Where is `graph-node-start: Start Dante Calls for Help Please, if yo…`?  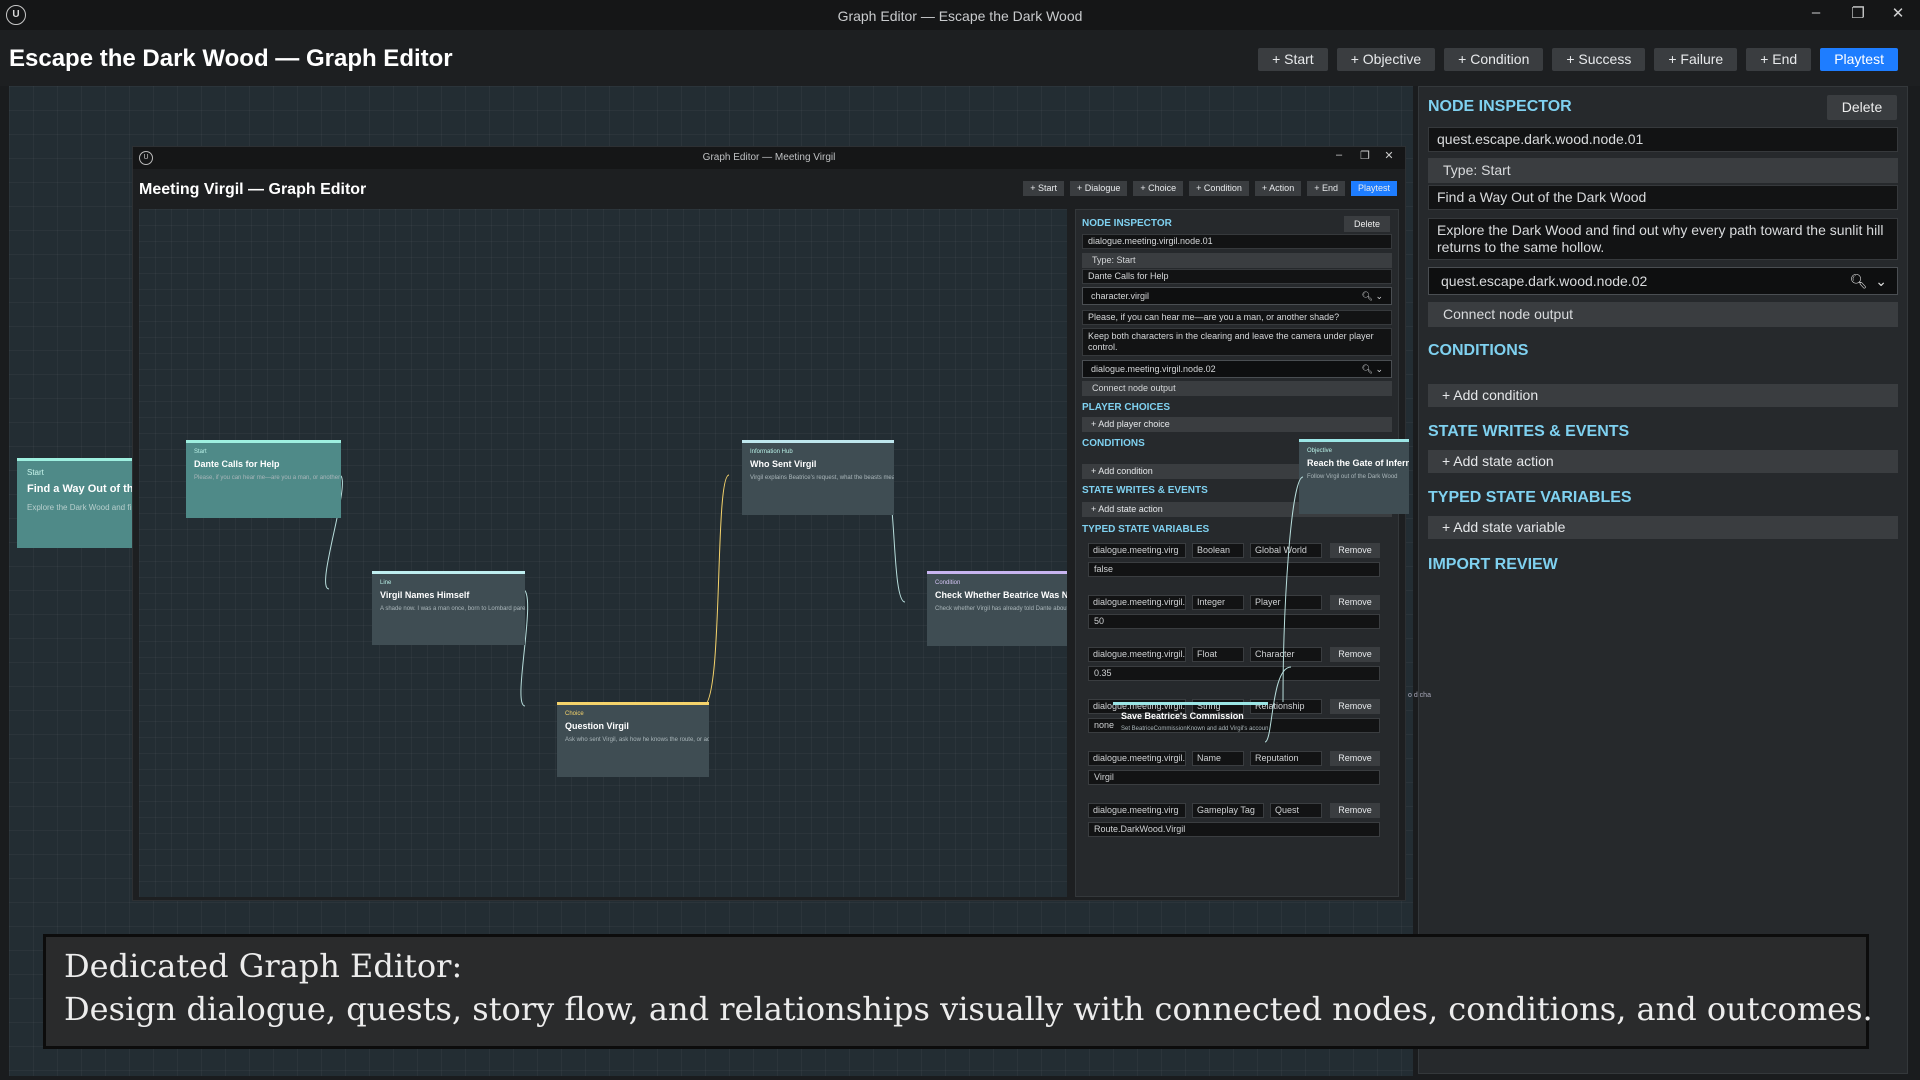
graph-node-start: Start Dante Calls for Help Please, if yo… is located at coordinates (263, 479).